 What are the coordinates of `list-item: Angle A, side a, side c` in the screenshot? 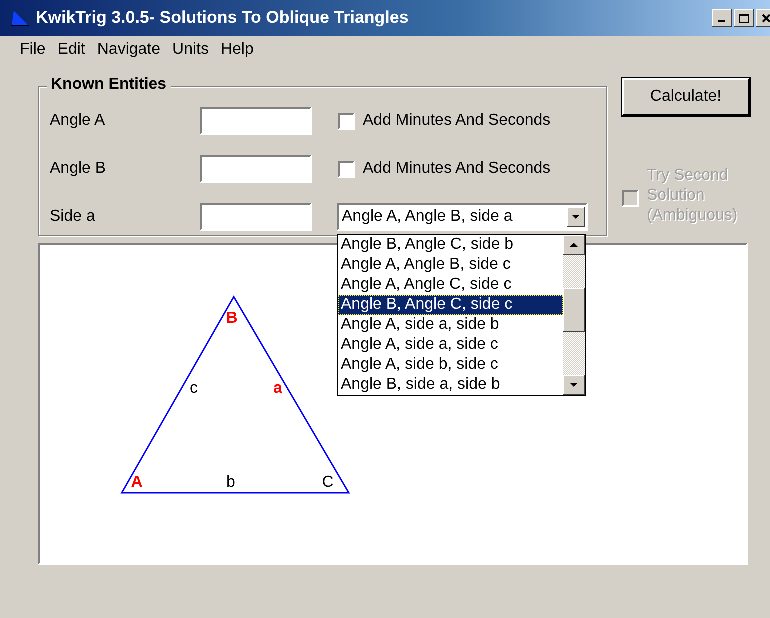 It's located at (450, 345).